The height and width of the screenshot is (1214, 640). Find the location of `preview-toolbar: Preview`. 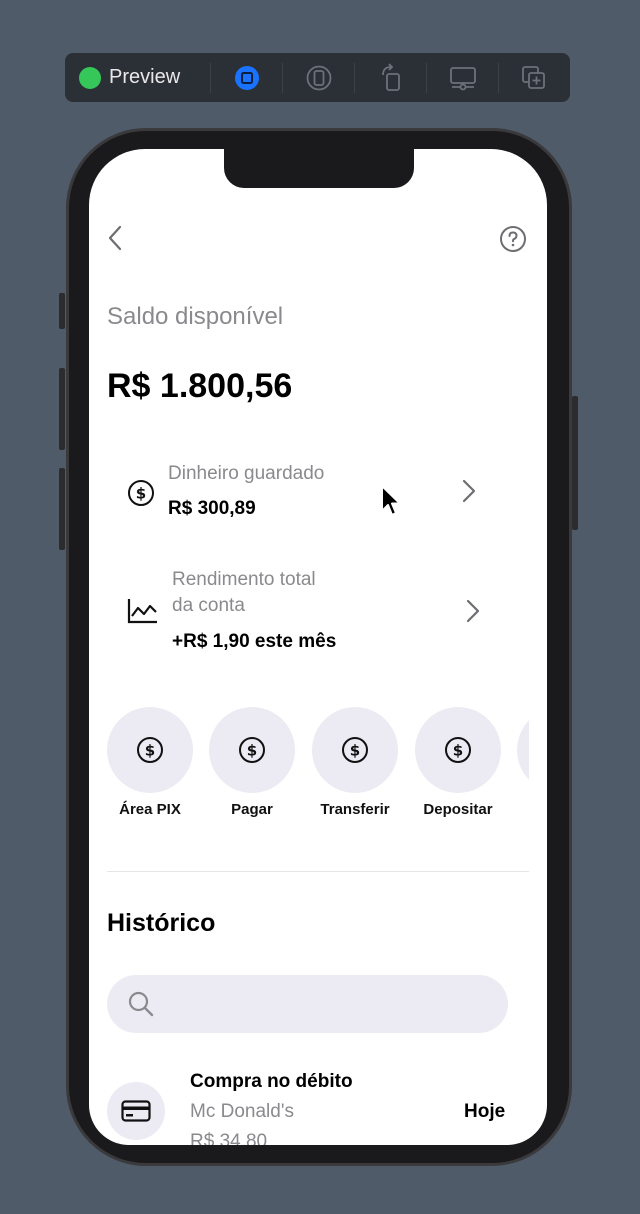

preview-toolbar: Preview is located at coordinates (317, 77).